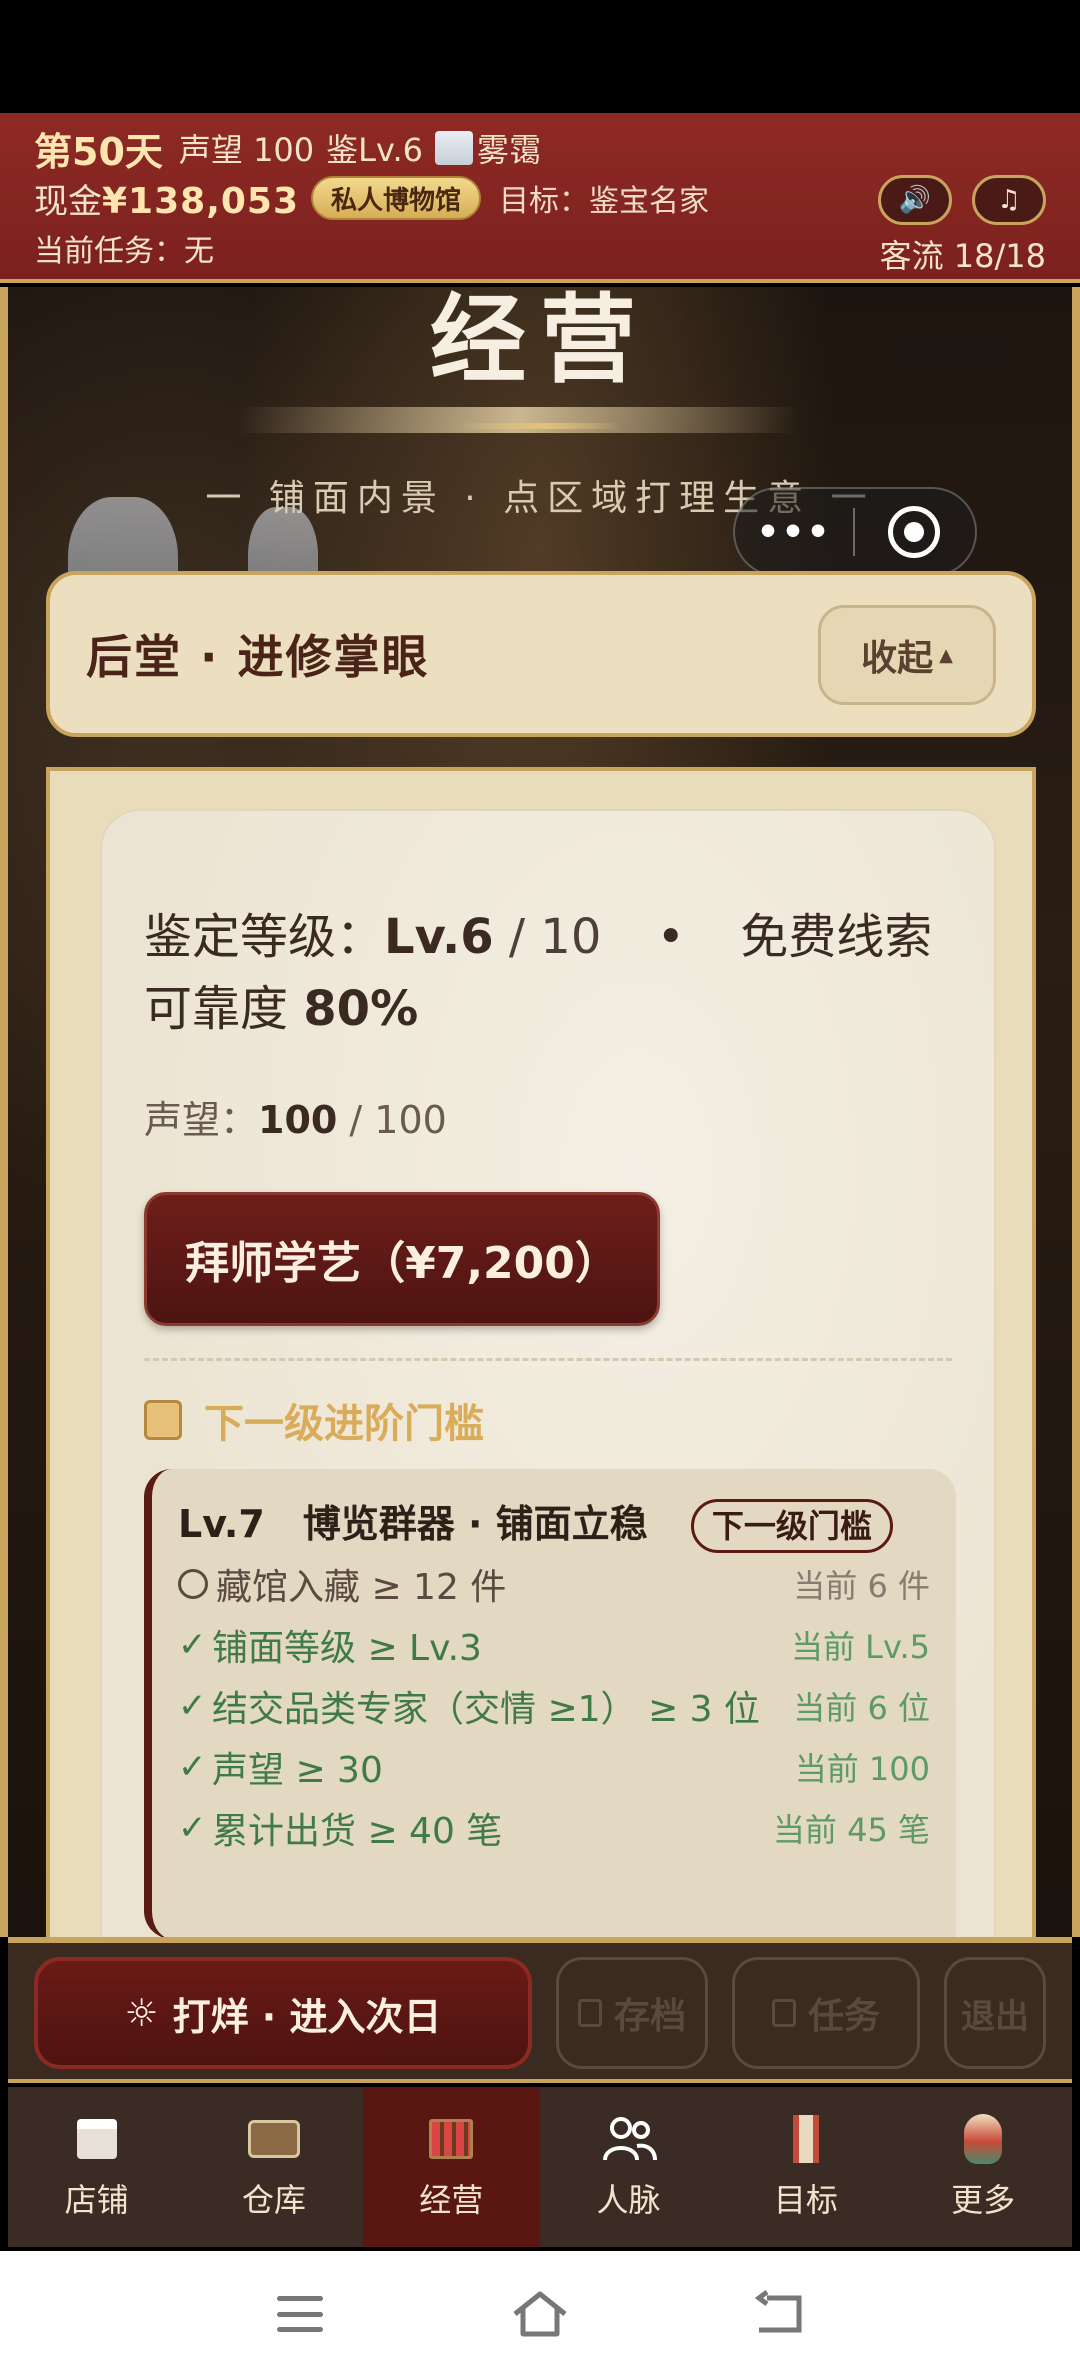 This screenshot has height=2376, width=1080. I want to click on close-target-button, so click(914, 532).